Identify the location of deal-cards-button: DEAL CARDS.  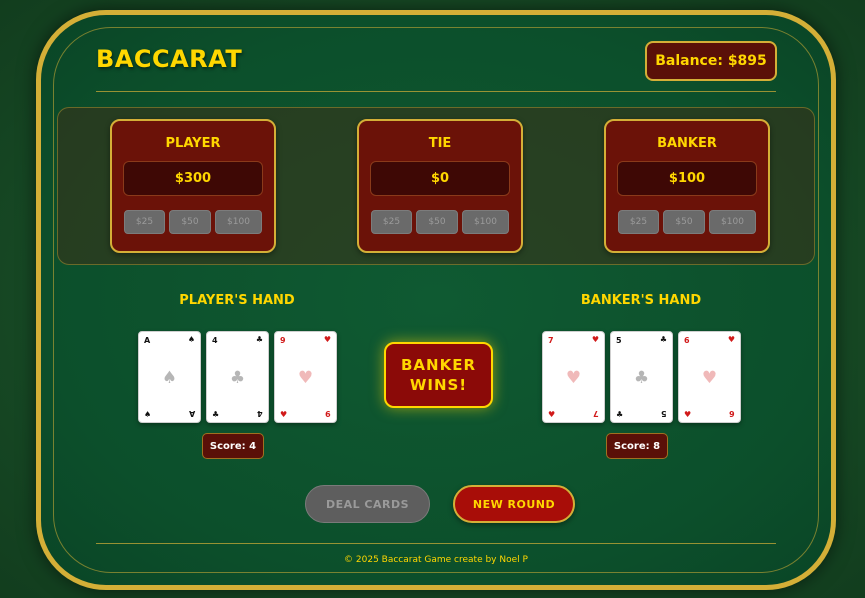
(367, 504).